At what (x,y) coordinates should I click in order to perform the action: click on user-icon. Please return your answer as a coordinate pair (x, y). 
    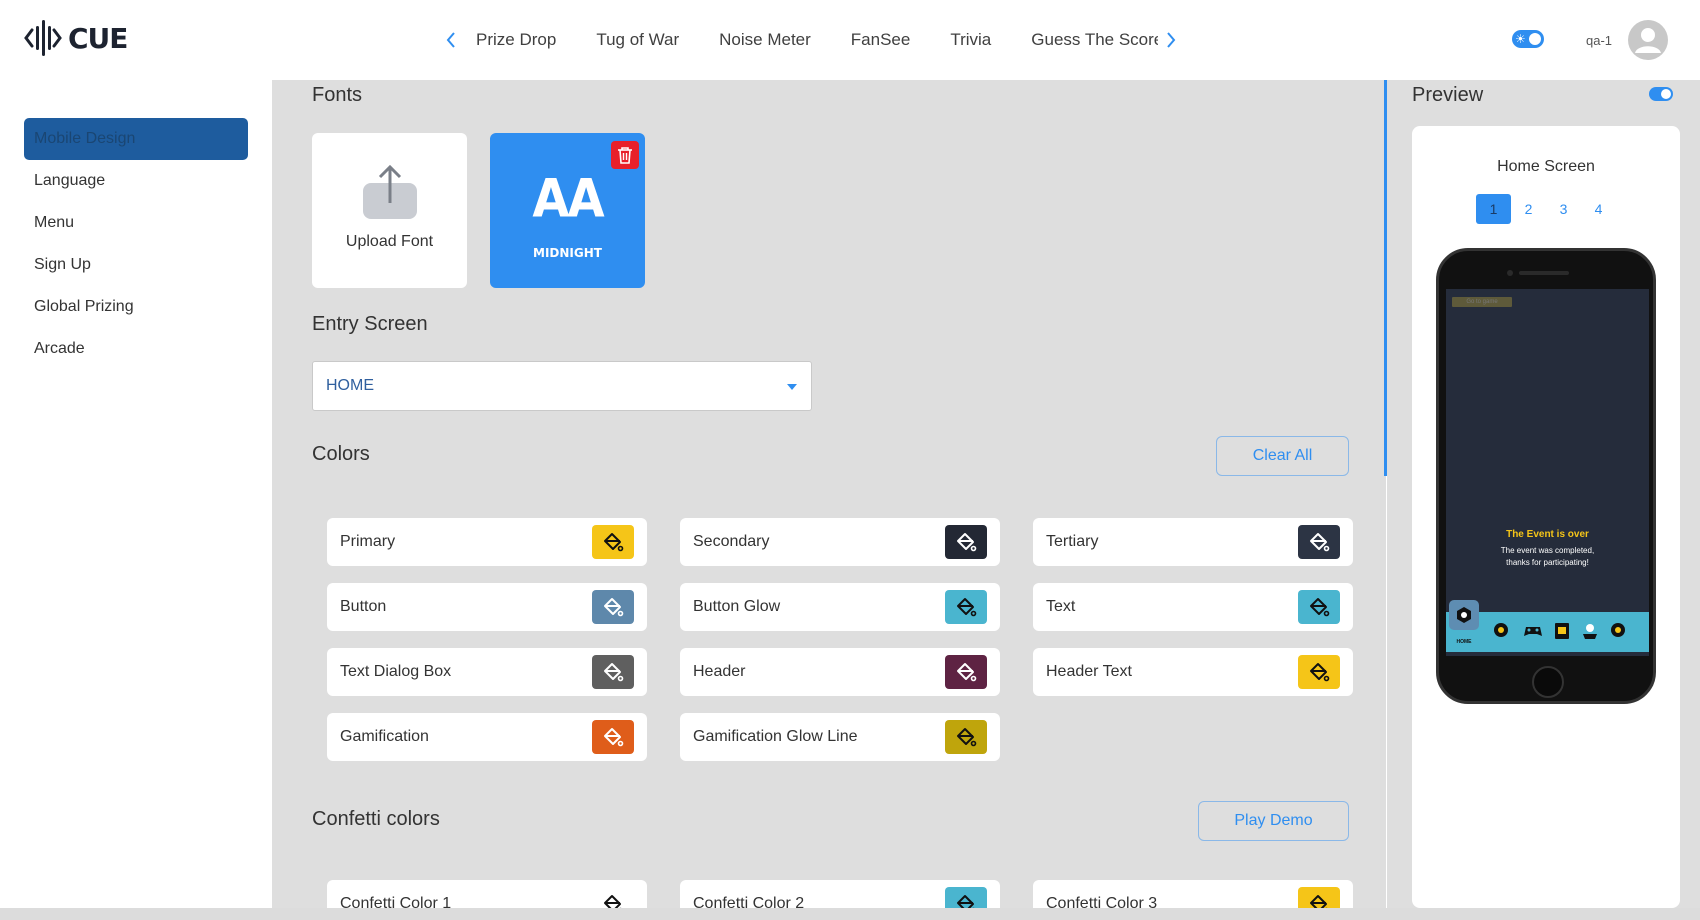
    Looking at the image, I should click on (1648, 40).